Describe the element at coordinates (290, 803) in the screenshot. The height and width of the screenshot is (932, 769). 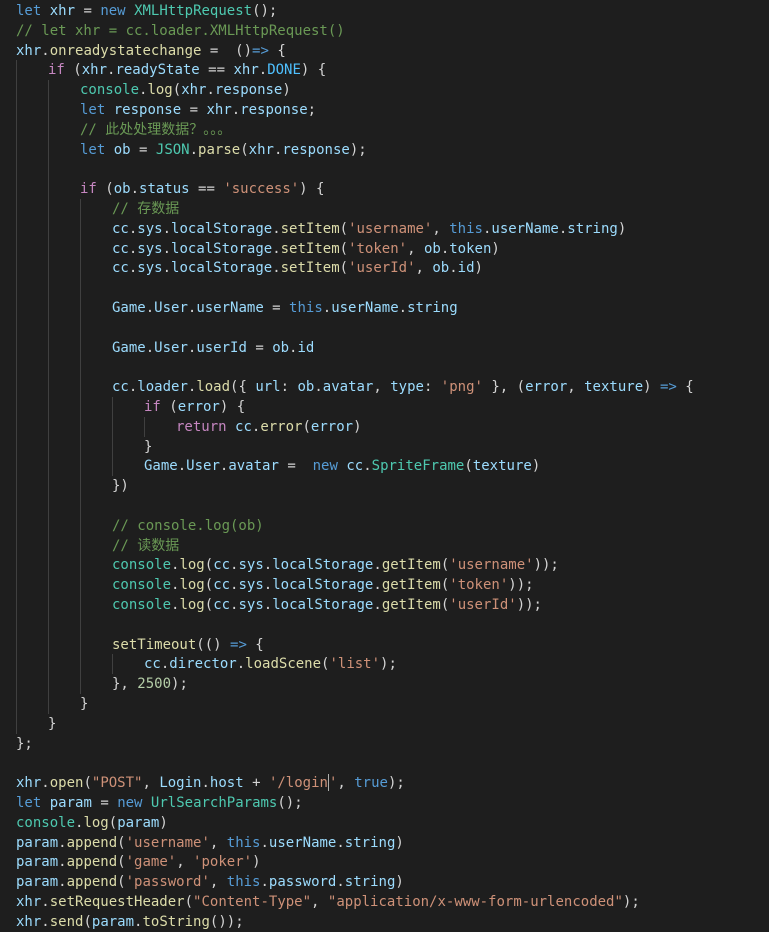
I see `code-token: ();` at that location.